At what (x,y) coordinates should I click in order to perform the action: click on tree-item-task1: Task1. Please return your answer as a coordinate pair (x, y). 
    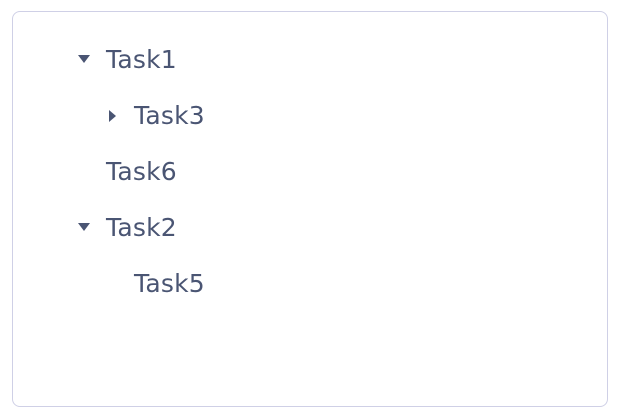
    Looking at the image, I should click on (141, 60).